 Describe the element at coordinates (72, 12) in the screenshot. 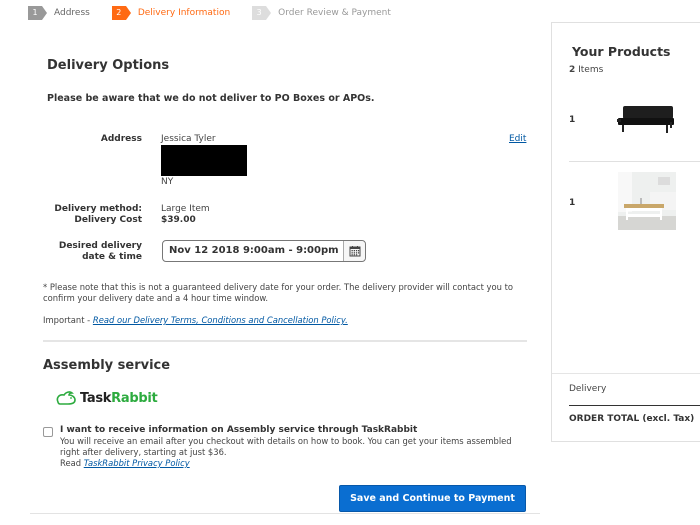

I see `step-label: Address` at that location.